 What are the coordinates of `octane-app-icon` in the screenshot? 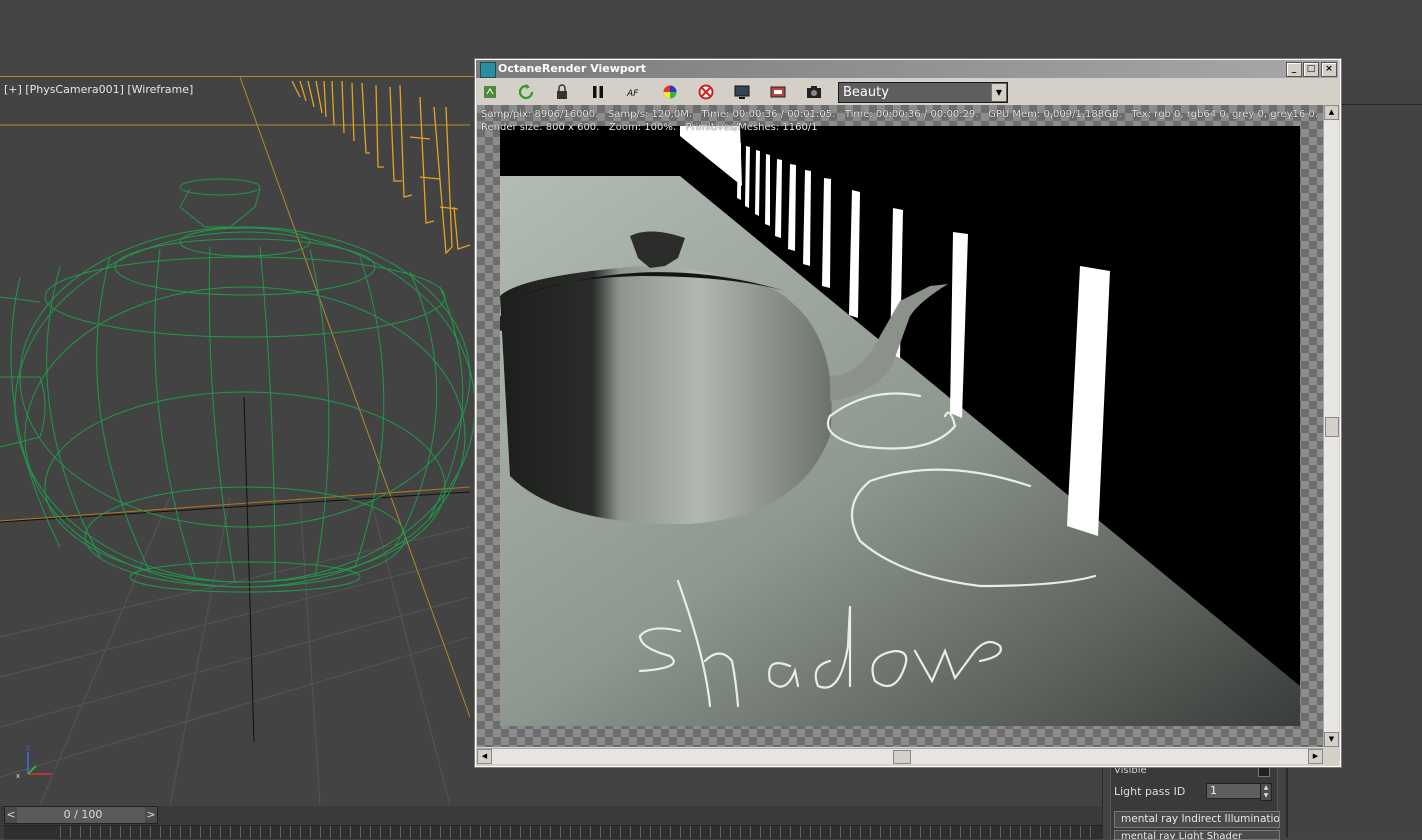 It's located at (488, 70).